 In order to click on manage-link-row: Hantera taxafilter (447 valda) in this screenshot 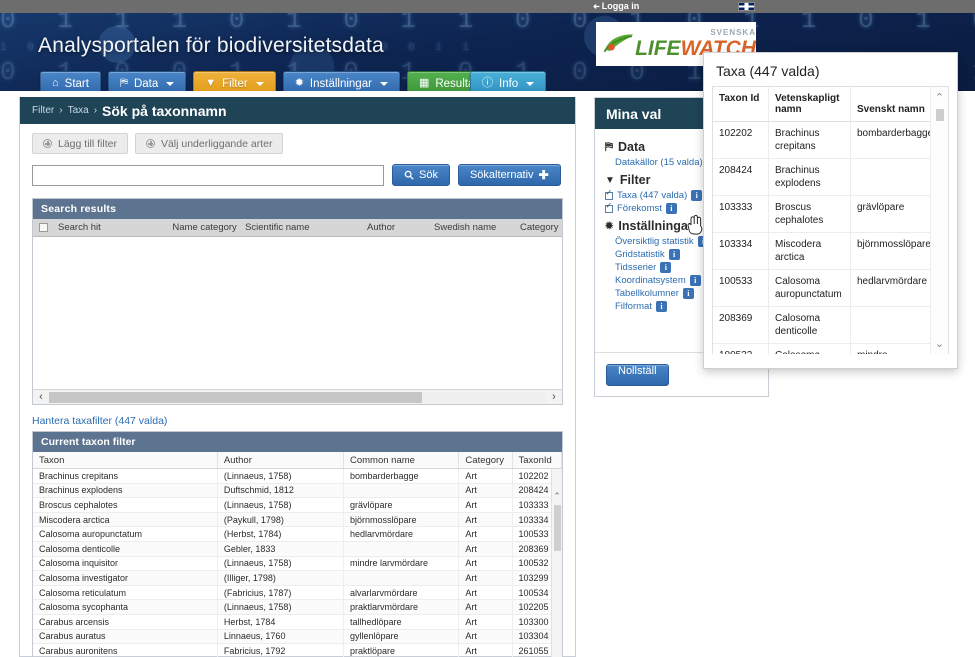, I will do `click(297, 418)`.